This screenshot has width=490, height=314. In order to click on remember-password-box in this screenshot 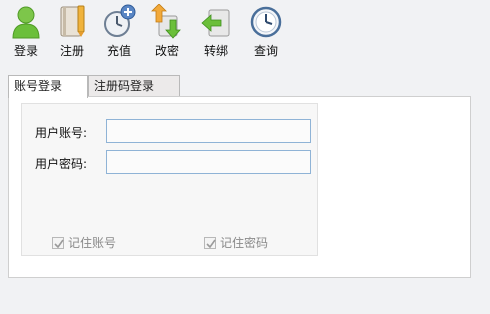, I will do `click(210, 242)`.